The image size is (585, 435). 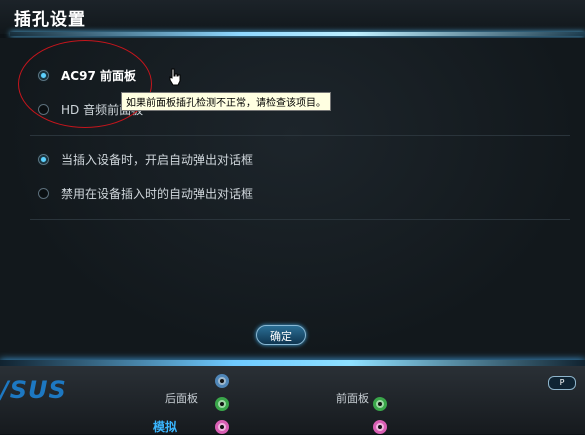 I want to click on annotation-circle, so click(x=85, y=84).